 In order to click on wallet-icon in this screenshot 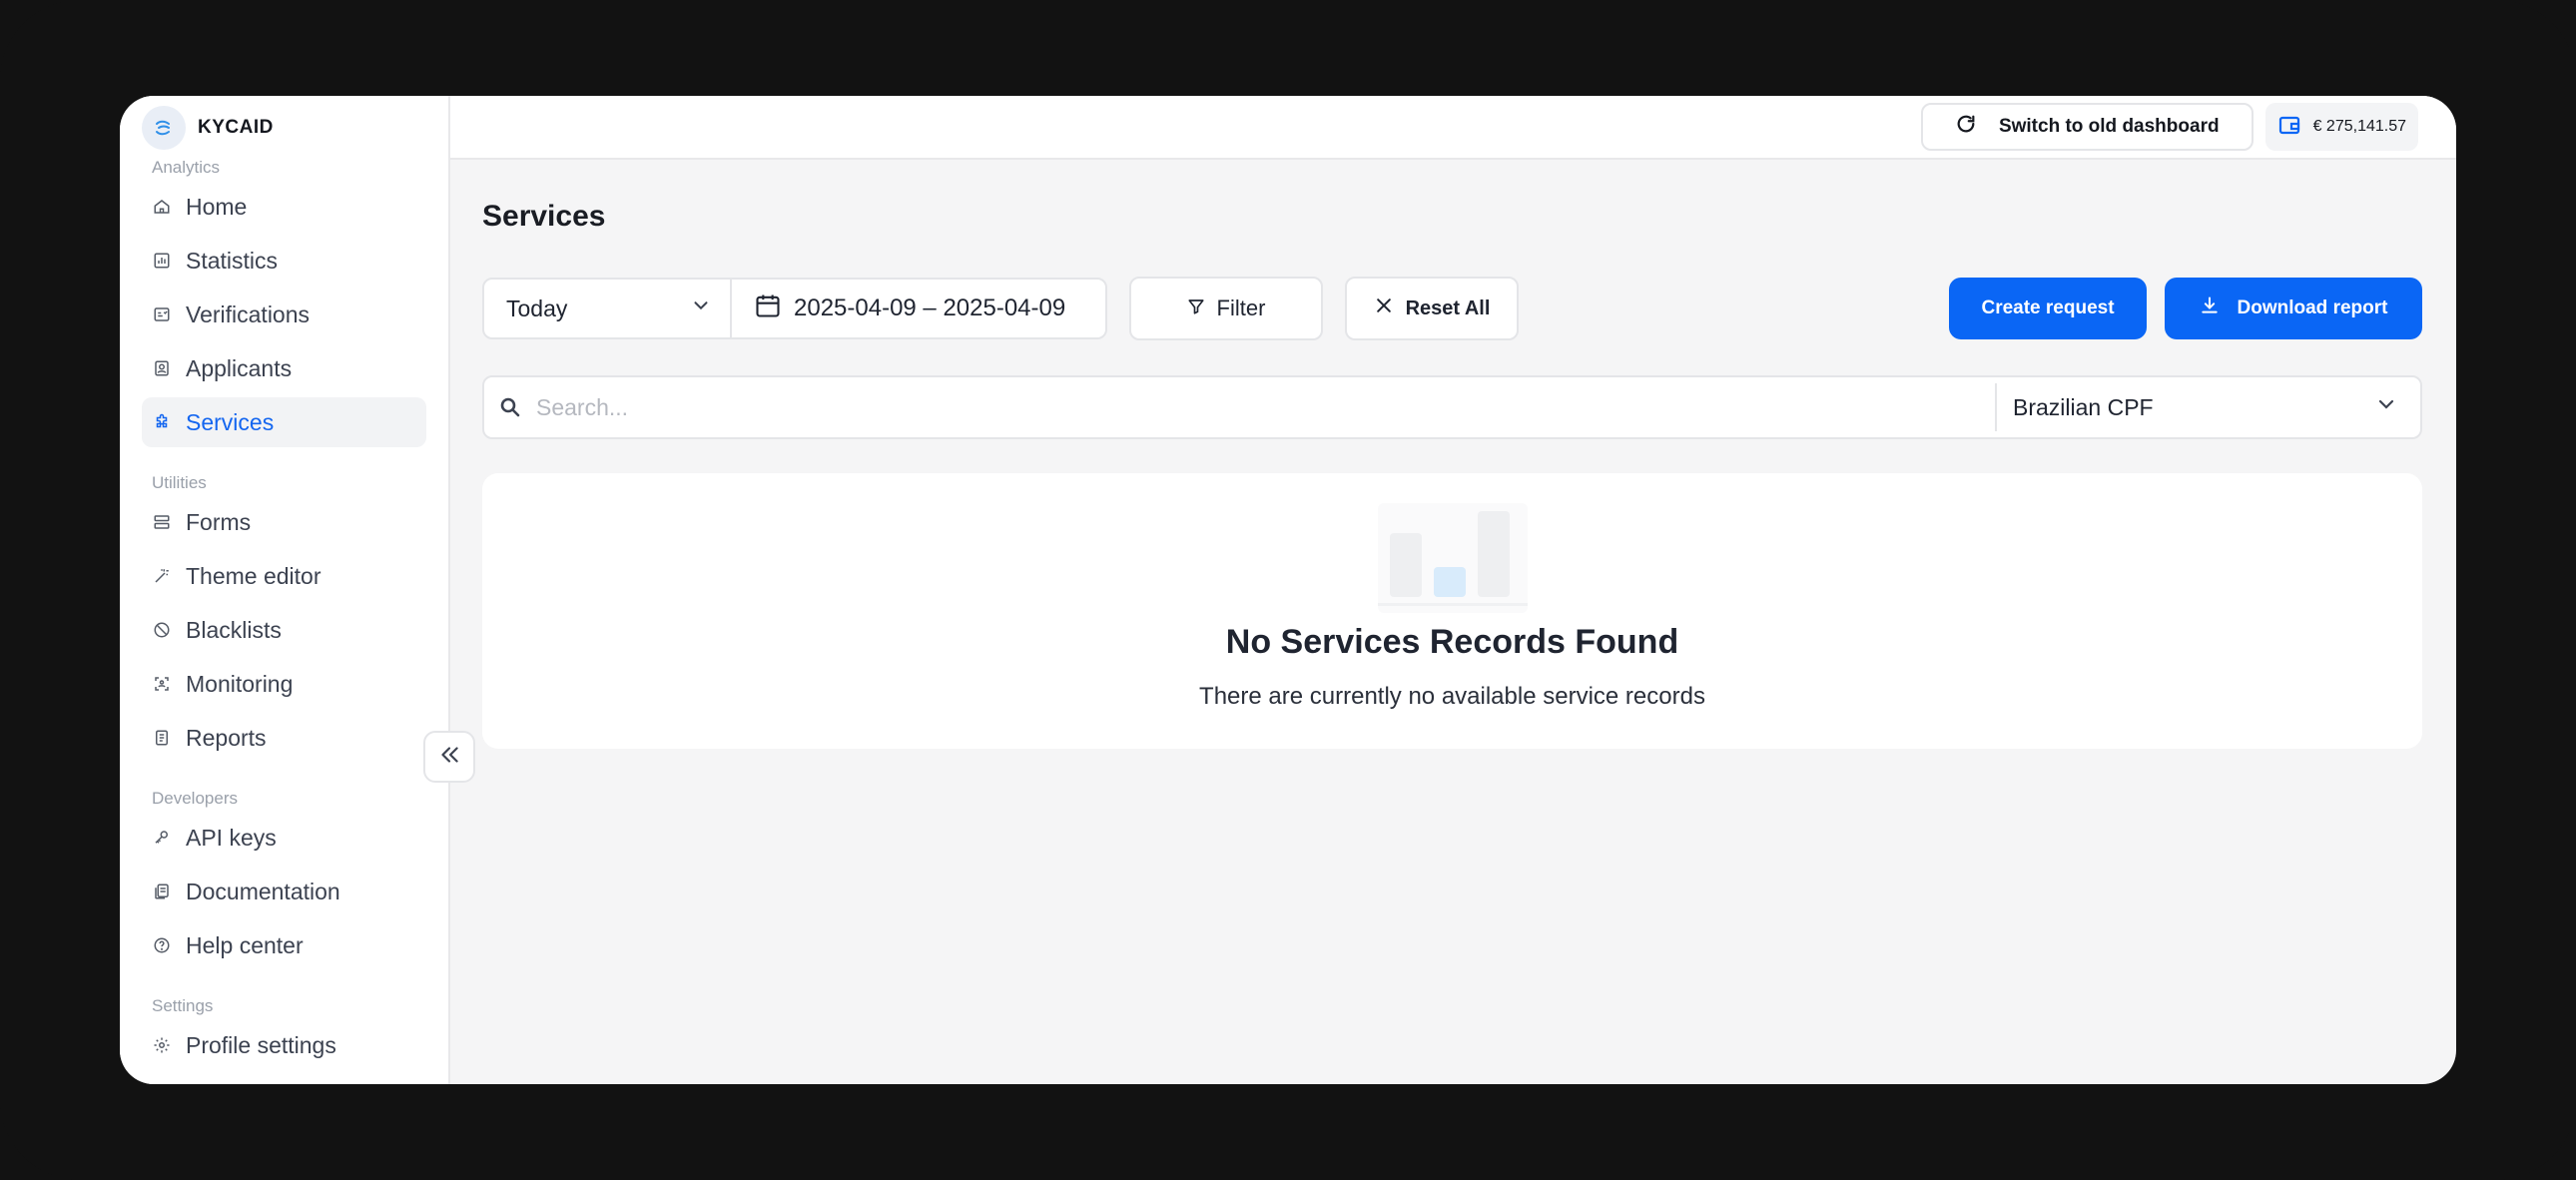, I will do `click(2289, 128)`.